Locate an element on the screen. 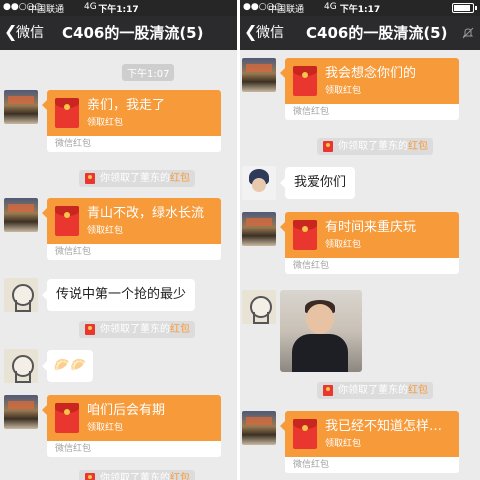  emoji-message: 🥟🥟 is located at coordinates (67, 366).